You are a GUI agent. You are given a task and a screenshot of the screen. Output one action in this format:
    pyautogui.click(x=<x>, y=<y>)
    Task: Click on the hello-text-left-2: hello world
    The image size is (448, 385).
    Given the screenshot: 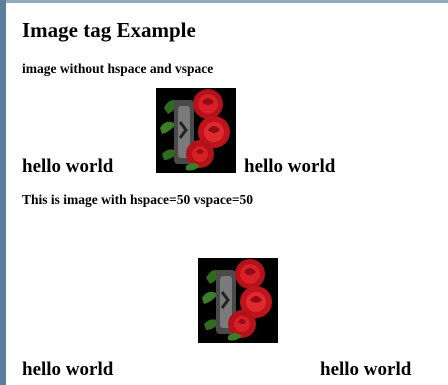 What is the action you would take?
    pyautogui.click(x=68, y=369)
    